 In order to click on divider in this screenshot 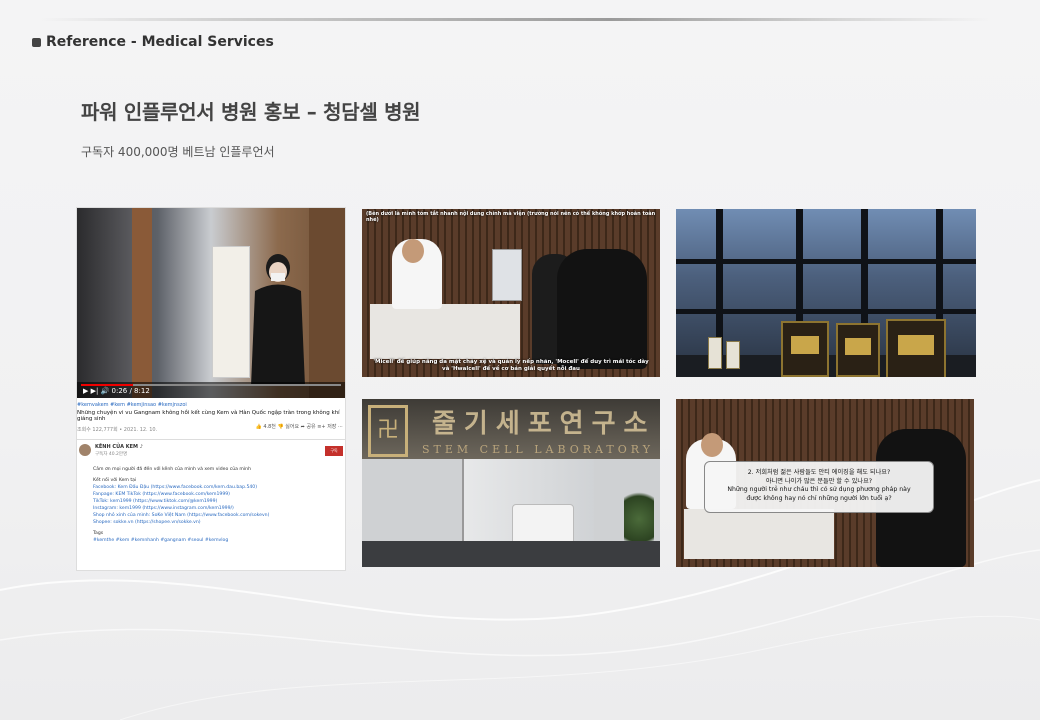, I will do `click(211, 439)`.